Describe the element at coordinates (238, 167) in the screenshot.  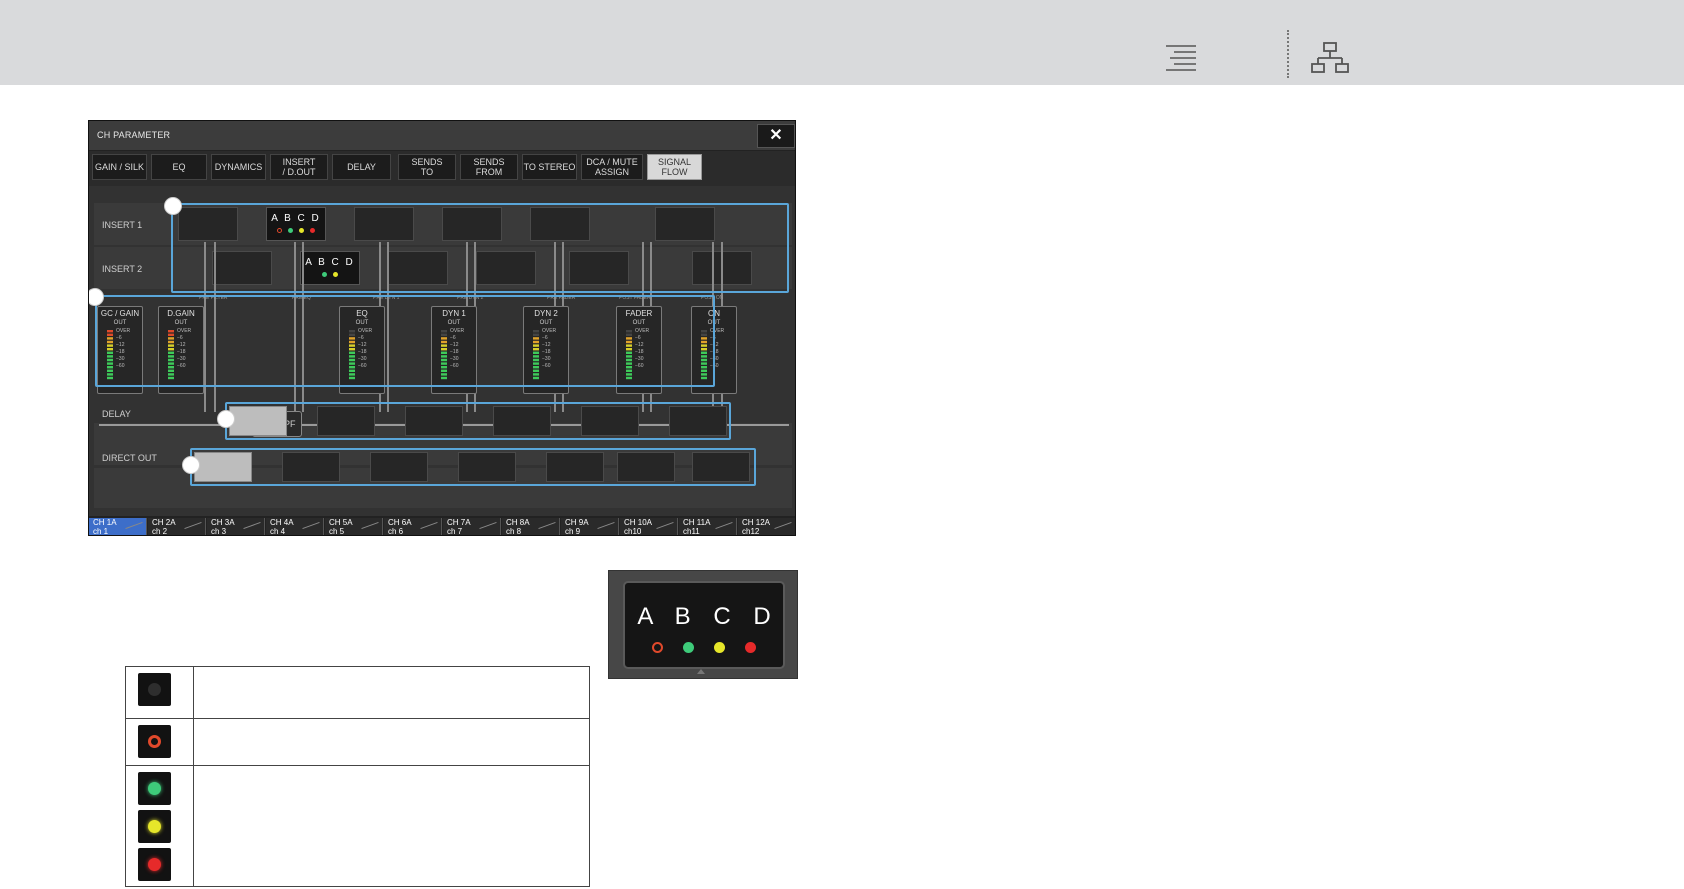
I see `tab-dynamics: DYNAMICS` at that location.